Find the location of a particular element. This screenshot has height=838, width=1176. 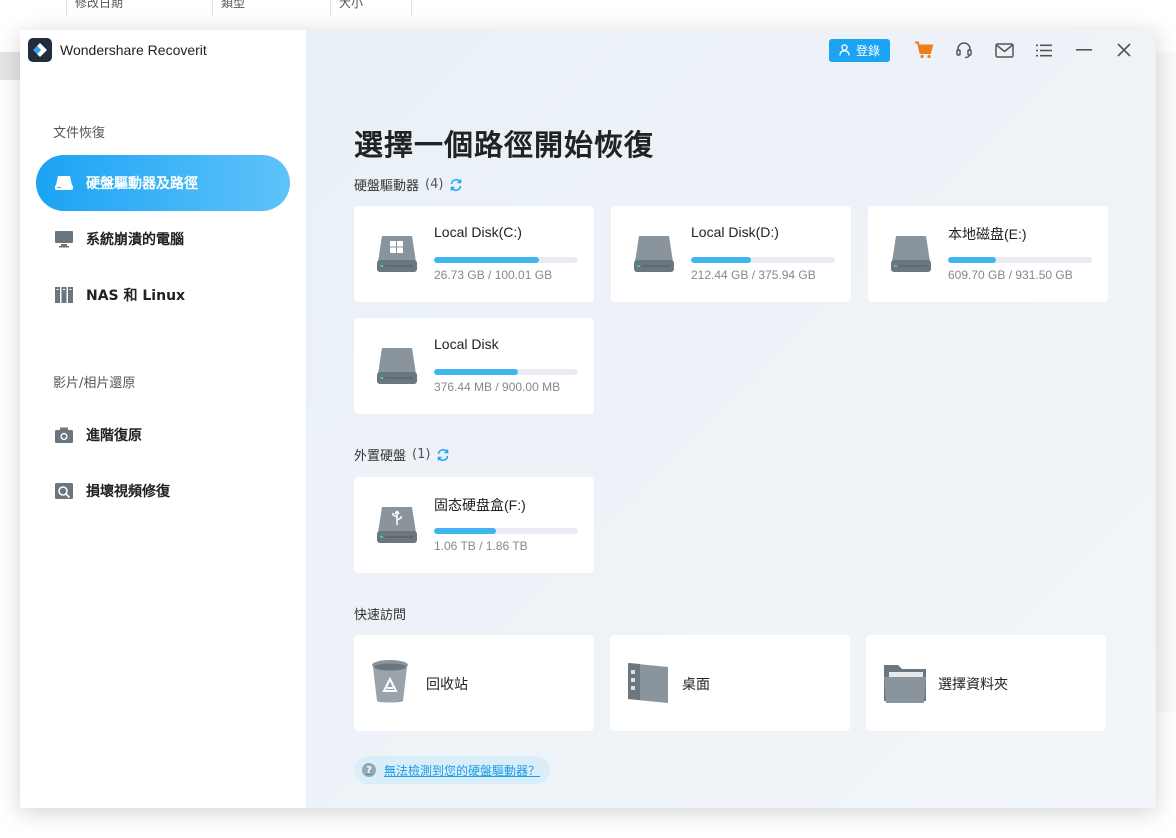

quick-label: 回收站 is located at coordinates (447, 685).